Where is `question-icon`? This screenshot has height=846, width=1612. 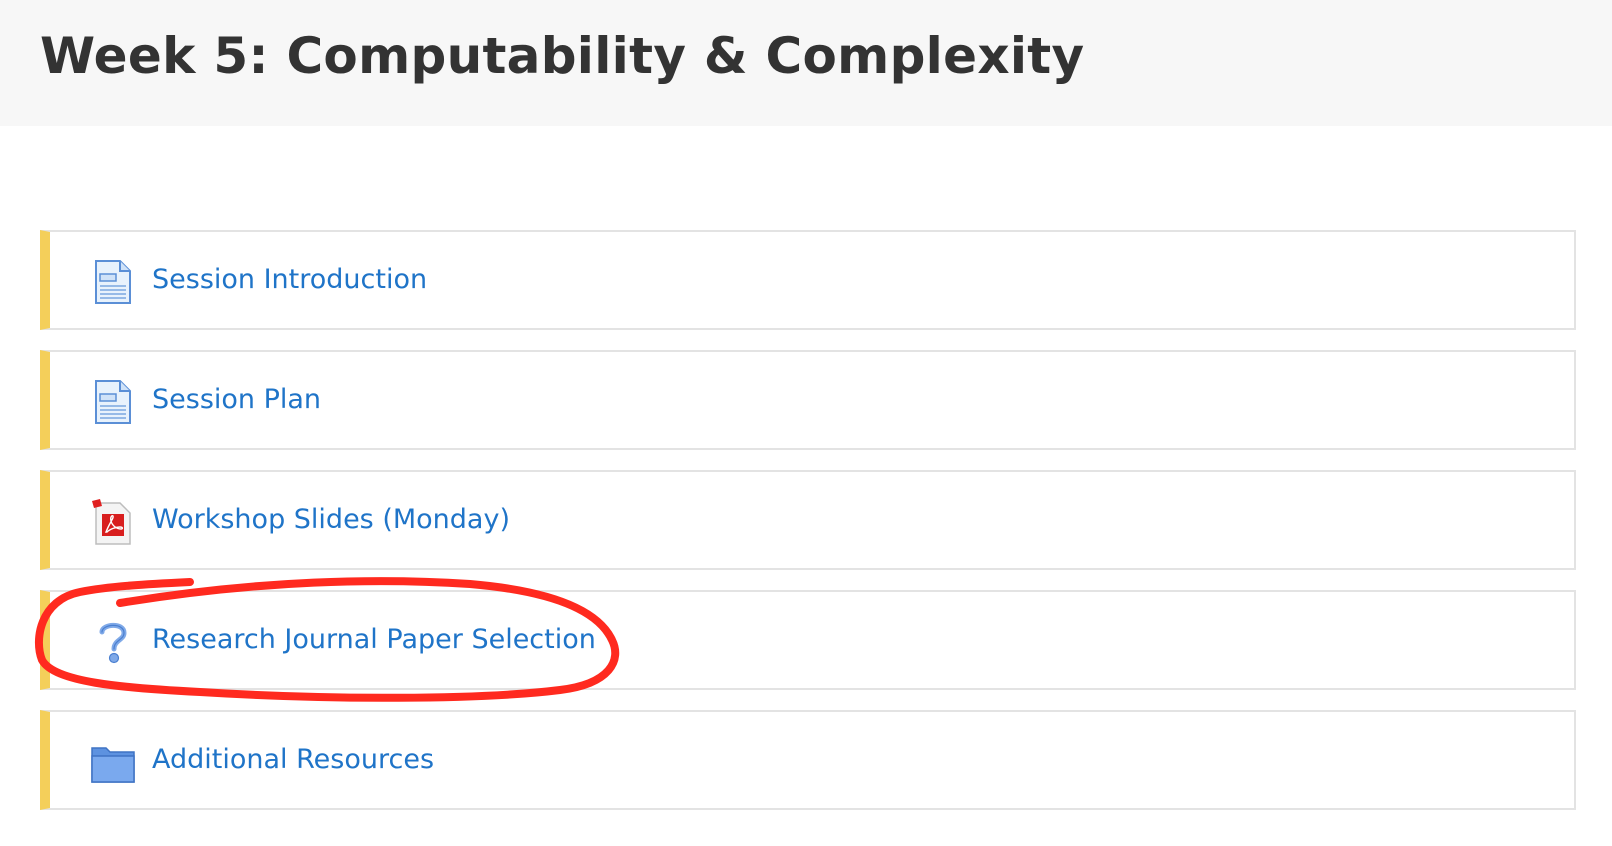
question-icon is located at coordinates (113, 642).